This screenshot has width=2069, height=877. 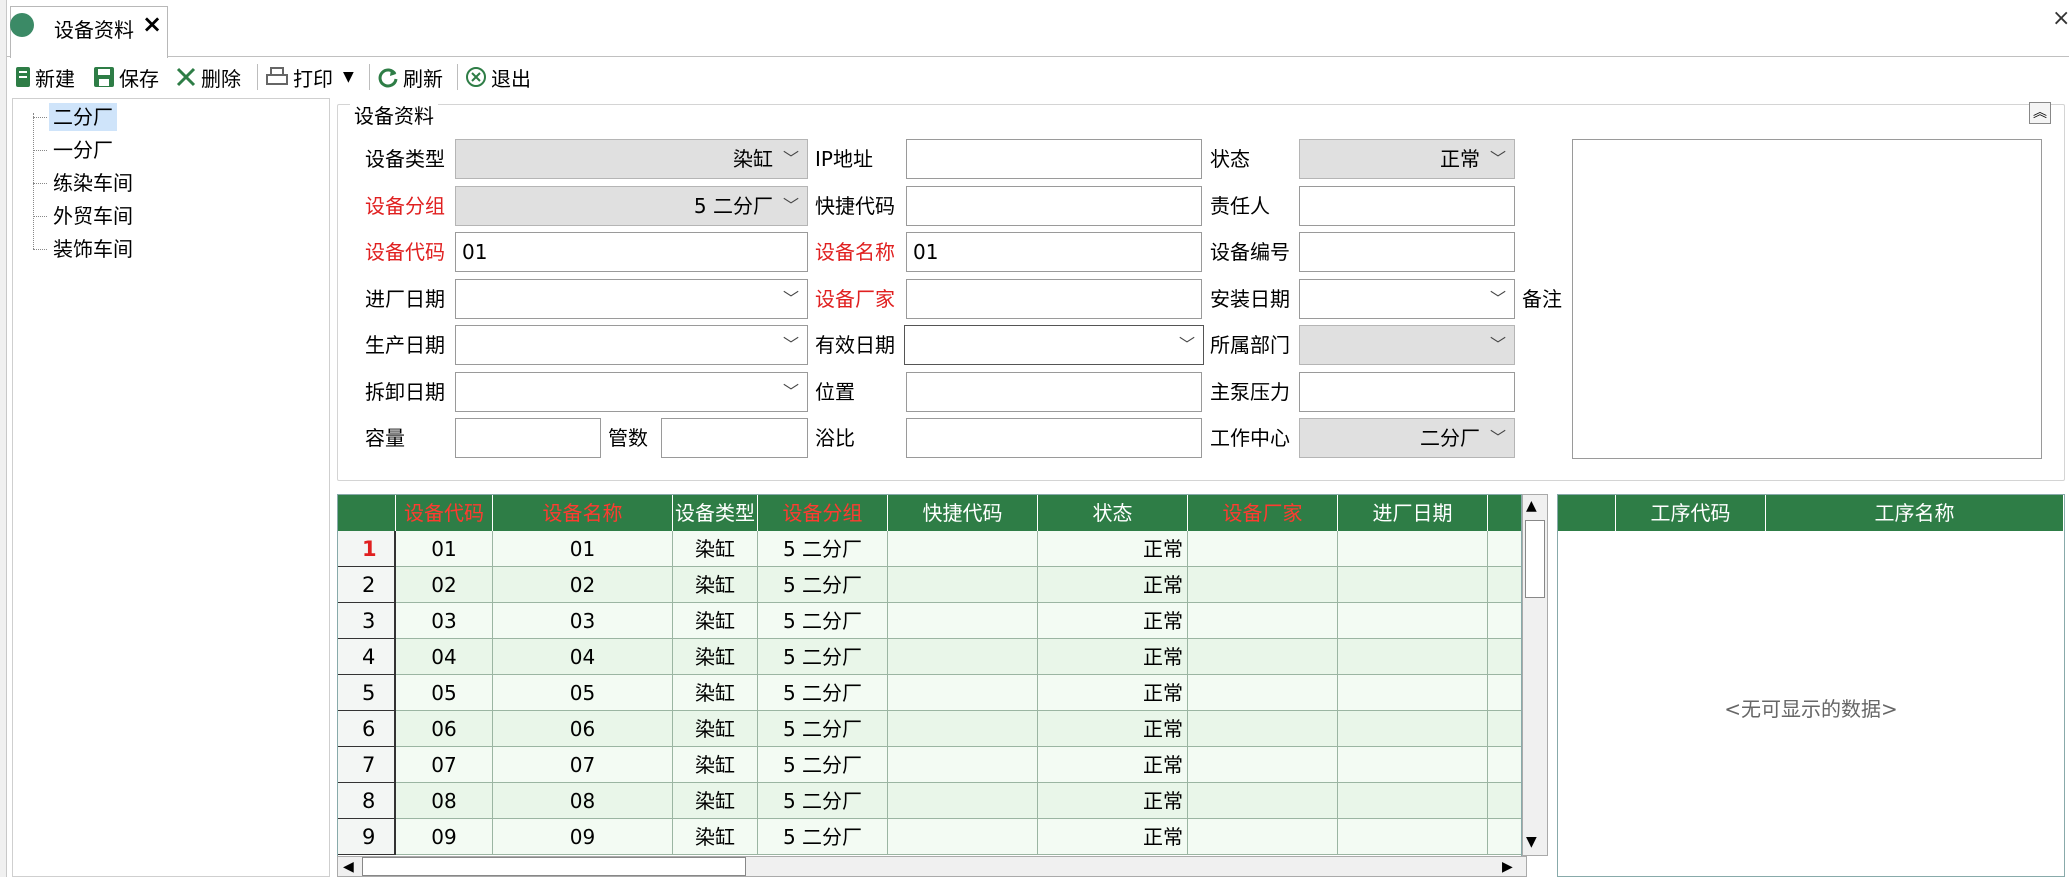 I want to click on ip-input, so click(x=1054, y=159).